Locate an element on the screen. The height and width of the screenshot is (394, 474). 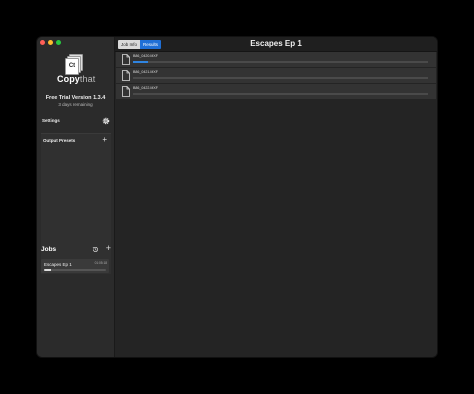
jobs-label: Jobs is located at coordinates (49, 249).